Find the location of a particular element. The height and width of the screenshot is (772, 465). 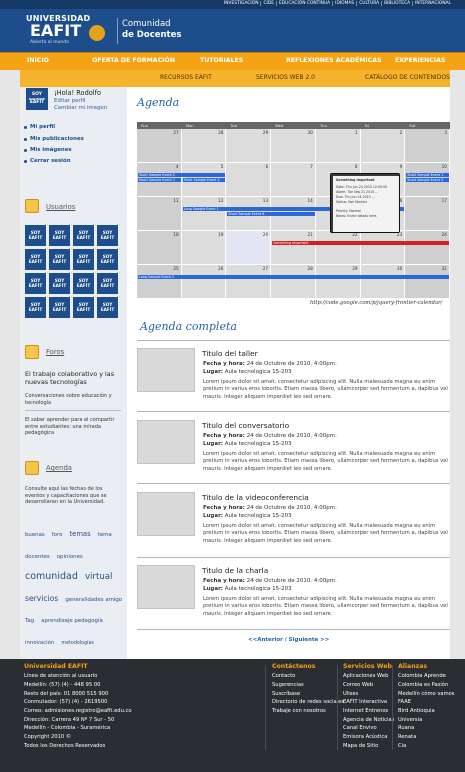

calendar-day-cell: 23 is located at coordinates (383, 248).